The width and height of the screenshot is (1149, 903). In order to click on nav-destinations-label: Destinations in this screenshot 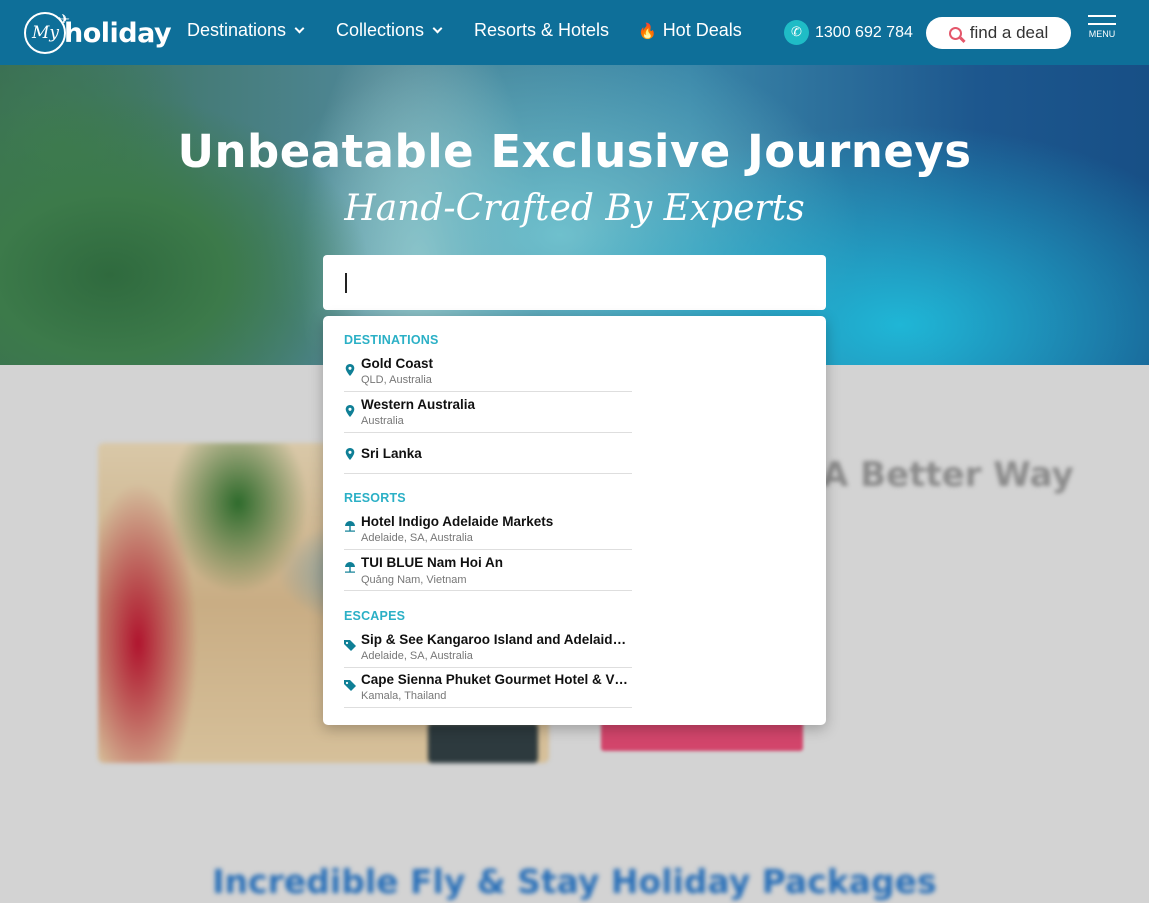, I will do `click(237, 30)`.